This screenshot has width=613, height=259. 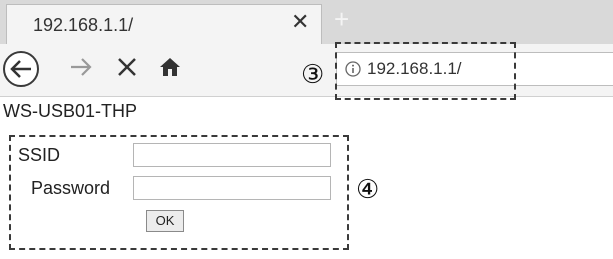 I want to click on close-icon: ✕, so click(x=300, y=22).